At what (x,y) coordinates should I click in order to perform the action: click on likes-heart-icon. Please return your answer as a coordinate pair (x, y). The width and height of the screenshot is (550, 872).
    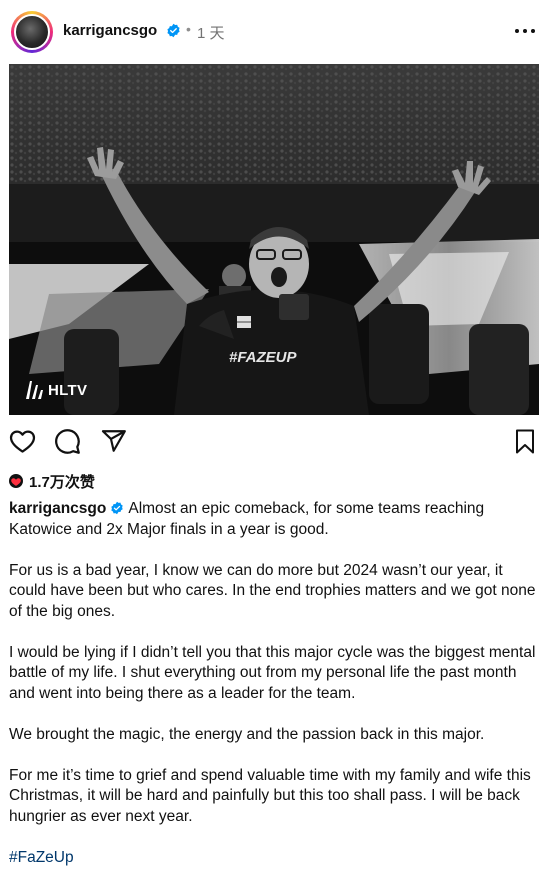
    Looking at the image, I should click on (16, 481).